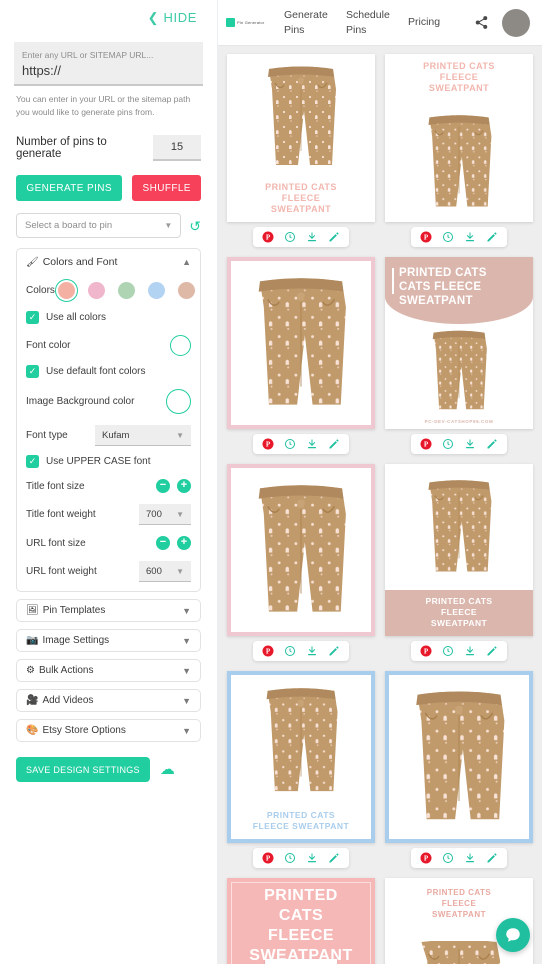 The width and height of the screenshot is (542, 964). What do you see at coordinates (436, 301) in the screenshot?
I see `pin-title-line3: SWEATPANT` at bounding box center [436, 301].